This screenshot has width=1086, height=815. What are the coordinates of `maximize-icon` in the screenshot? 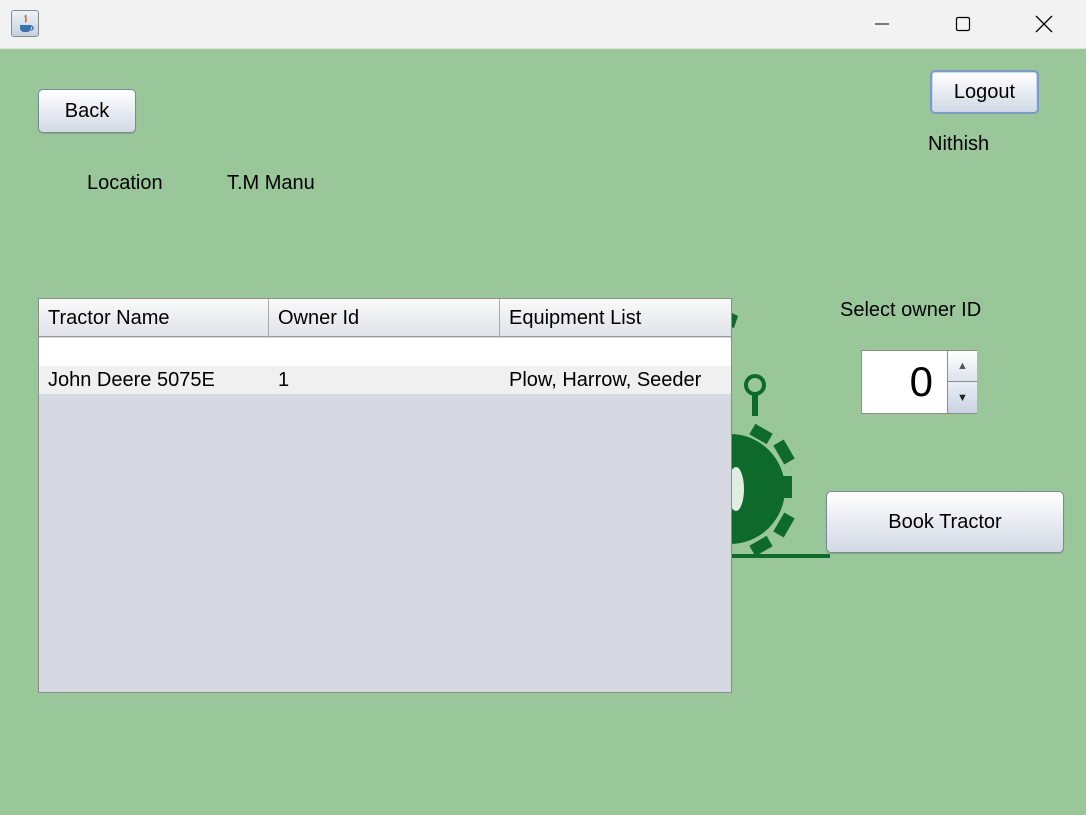 It's located at (963, 24).